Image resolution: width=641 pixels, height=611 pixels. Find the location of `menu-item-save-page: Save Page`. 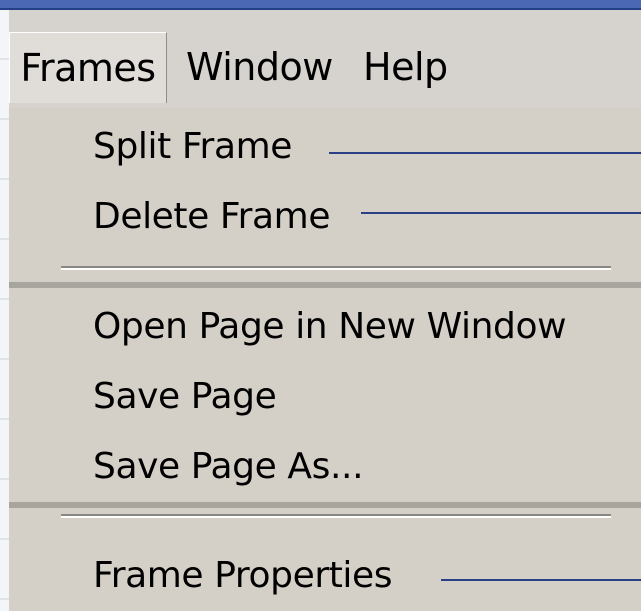

menu-item-save-page: Save Page is located at coordinates (325, 397).